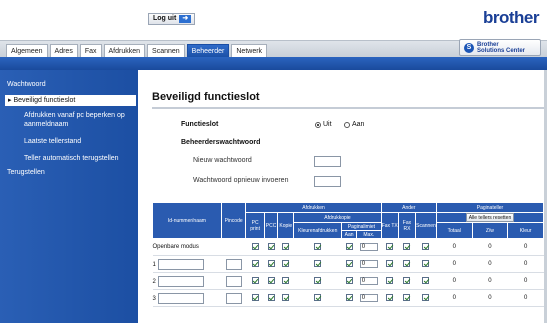  Describe the element at coordinates (10, 100) in the screenshot. I see `chevron-right-icon: ▸` at that location.